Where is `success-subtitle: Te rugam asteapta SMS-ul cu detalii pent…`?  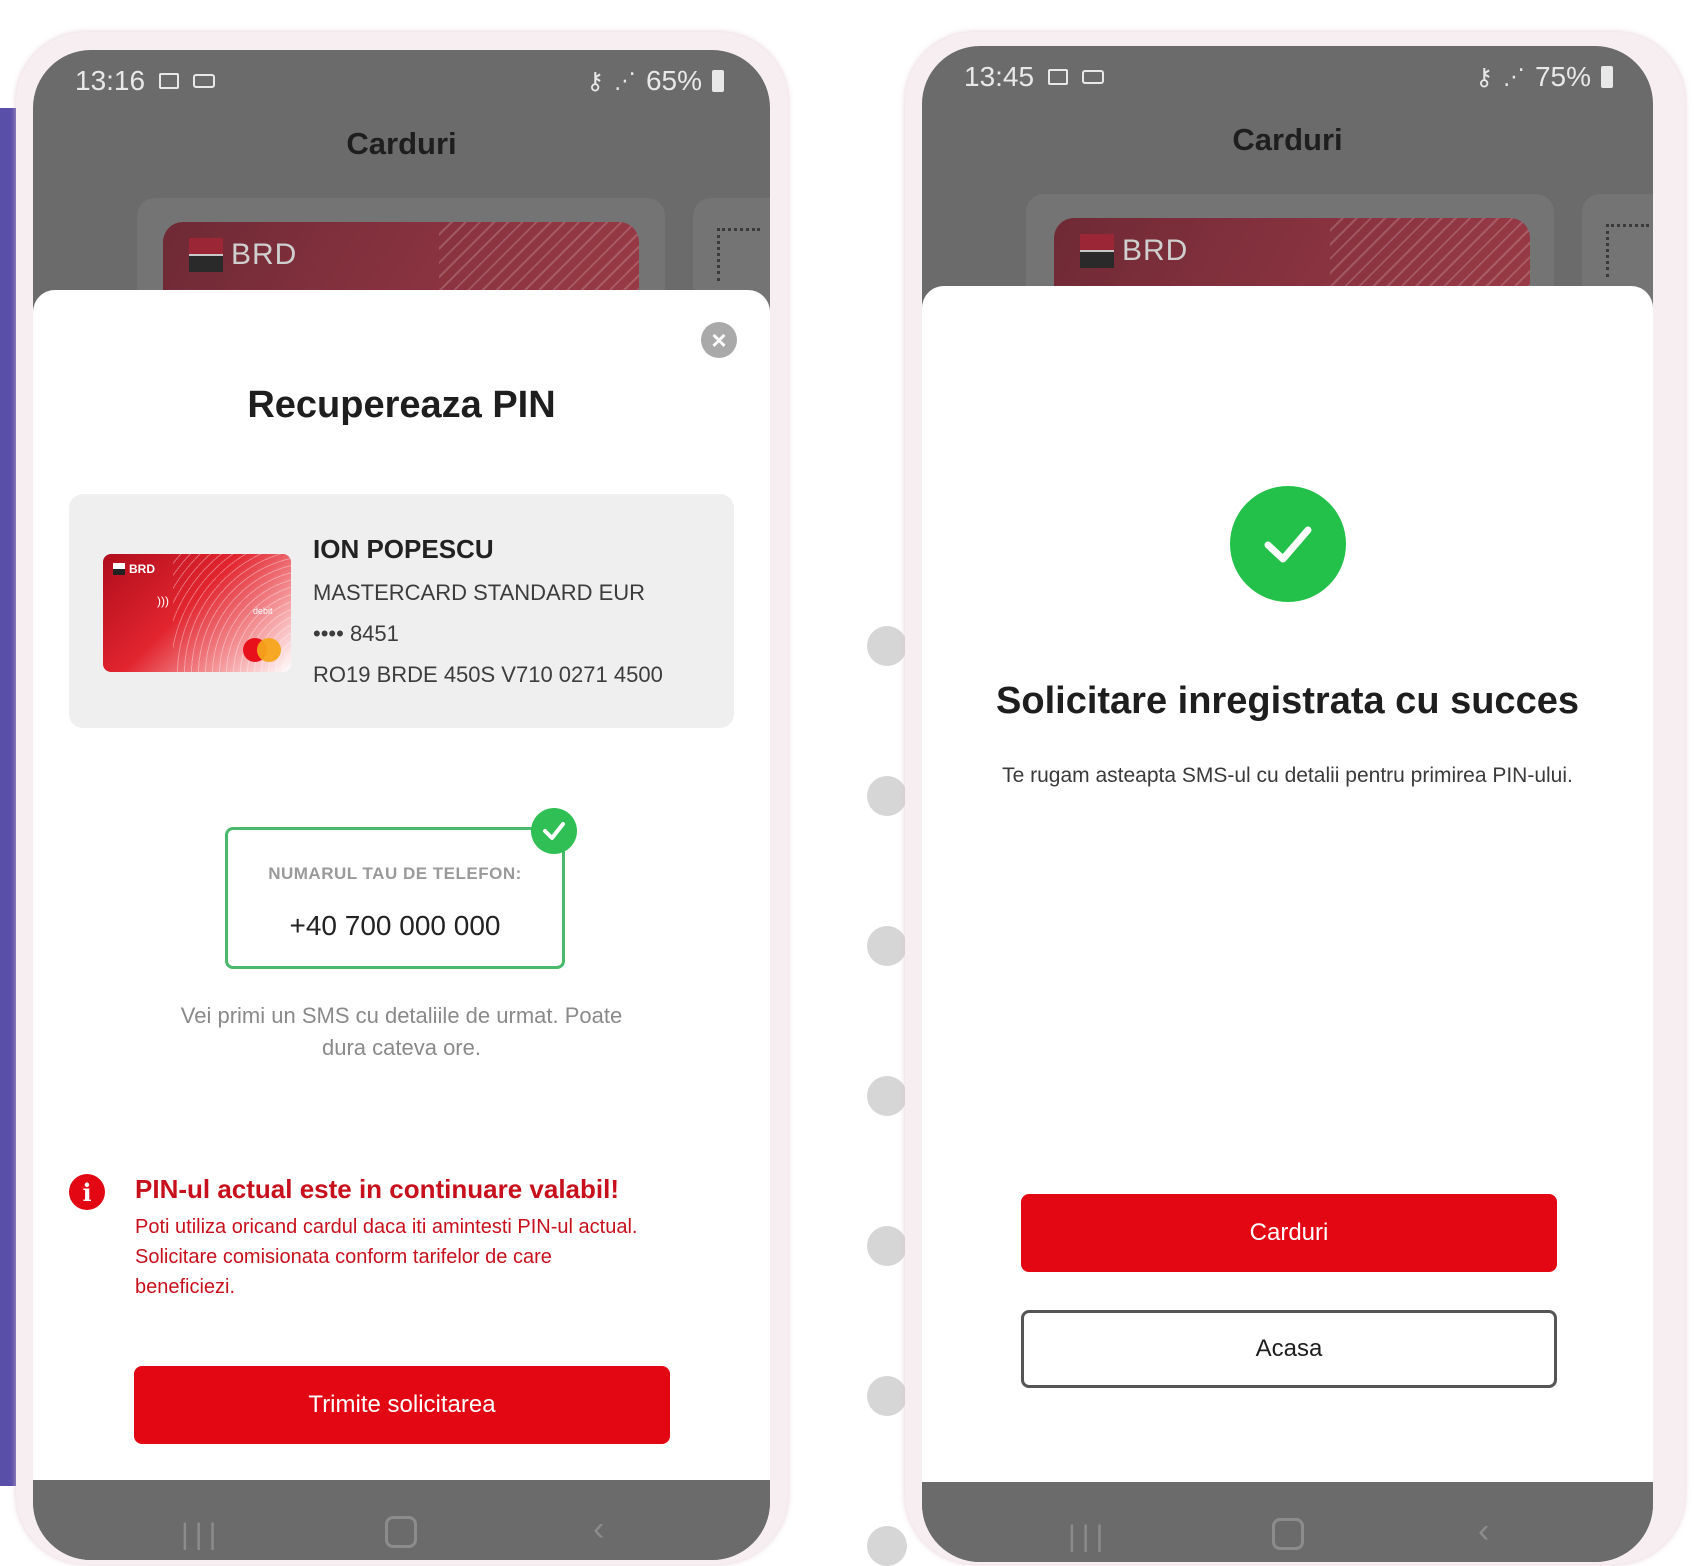 success-subtitle: Te rugam asteapta SMS-ul cu detalii pent… is located at coordinates (1287, 775).